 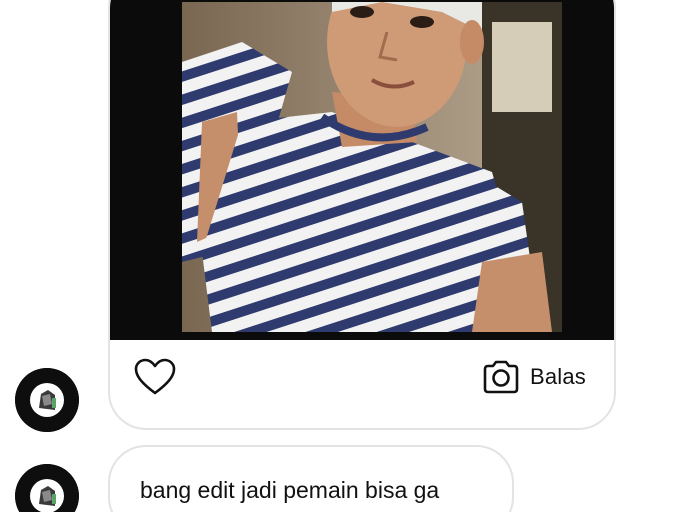 I want to click on reply-button: Balas, so click(x=533, y=377).